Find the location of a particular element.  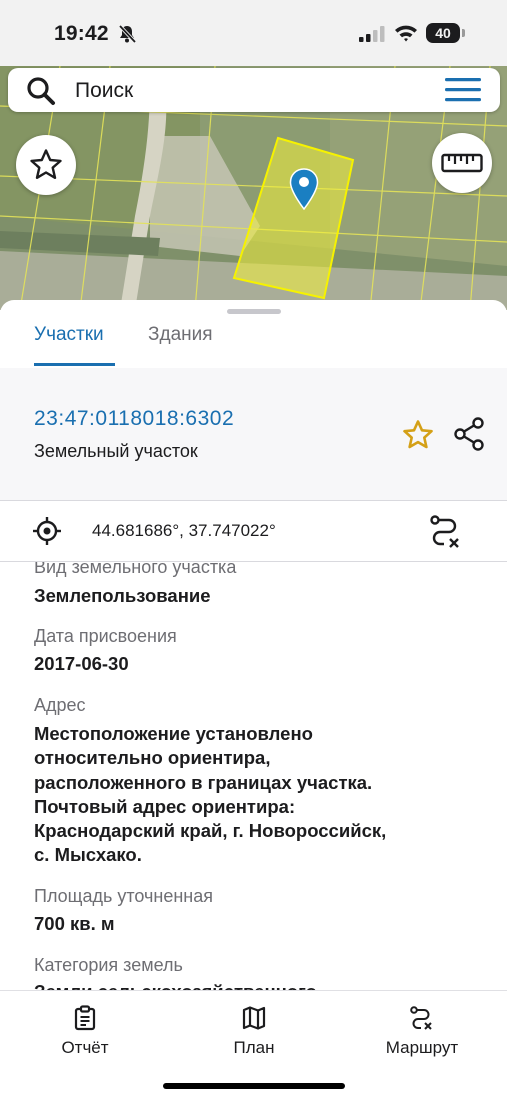

value-line: 700 кв. м is located at coordinates (74, 923).